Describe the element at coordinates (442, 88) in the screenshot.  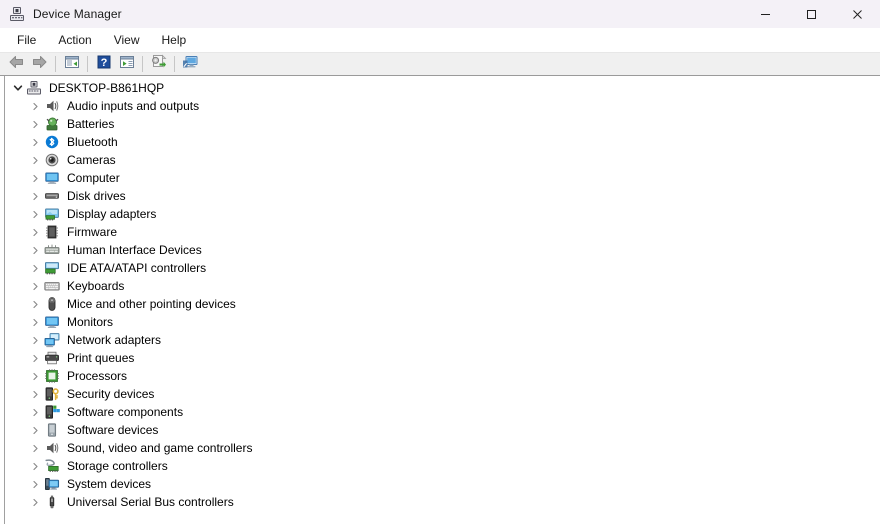
I see `tree-row-root: DESKTOP-B861HQP` at that location.